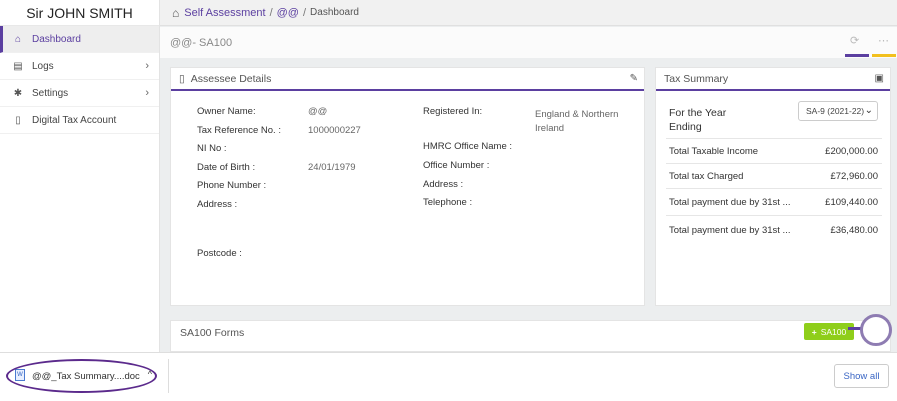 The height and width of the screenshot is (401, 897). Describe the element at coordinates (876, 330) in the screenshot. I see `loading-spinner-icon` at that location.